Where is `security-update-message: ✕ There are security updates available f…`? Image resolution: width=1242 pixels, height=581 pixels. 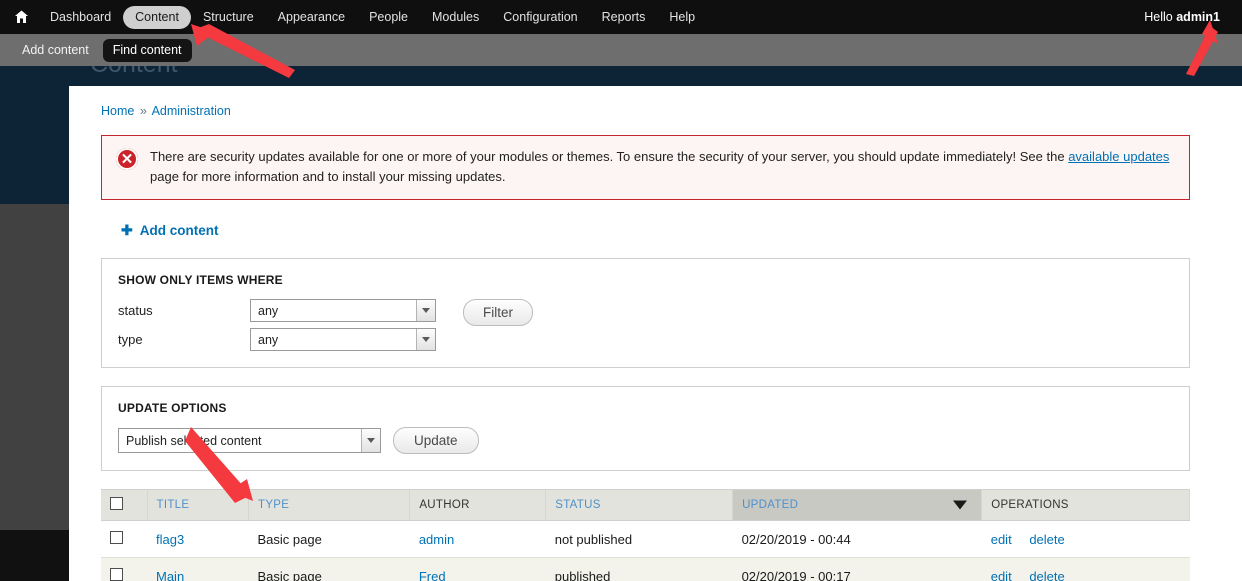 security-update-message: ✕ There are security updates available f… is located at coordinates (645, 167).